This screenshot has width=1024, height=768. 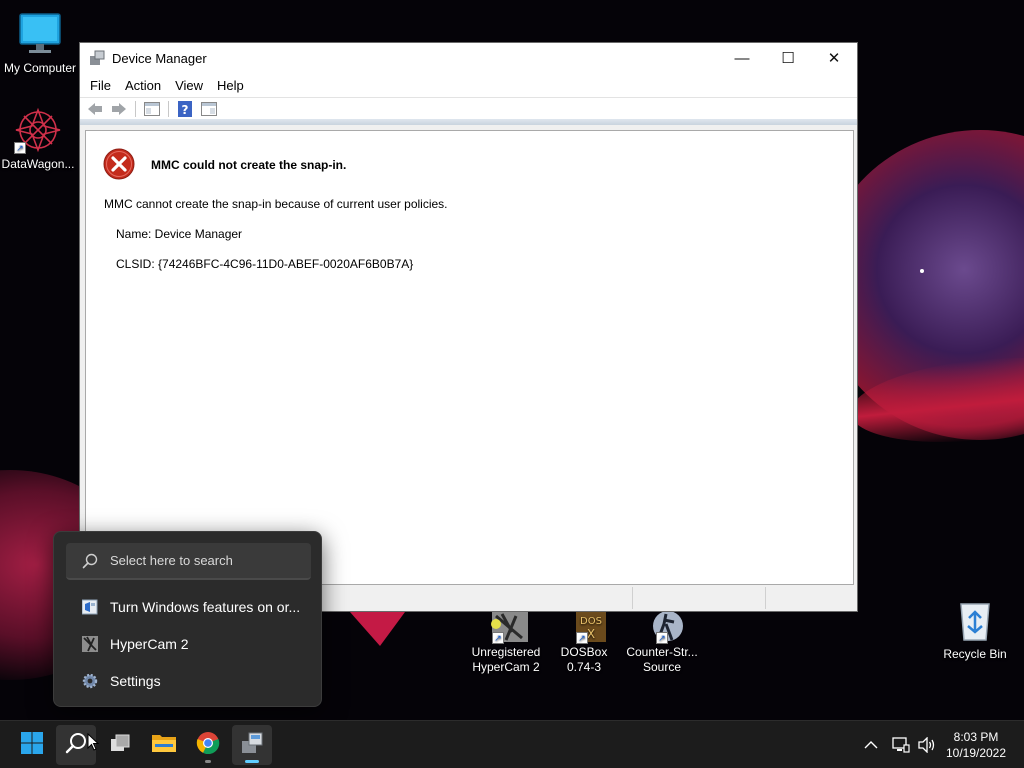 I want to click on svg-text: DOS, so click(x=591, y=621).